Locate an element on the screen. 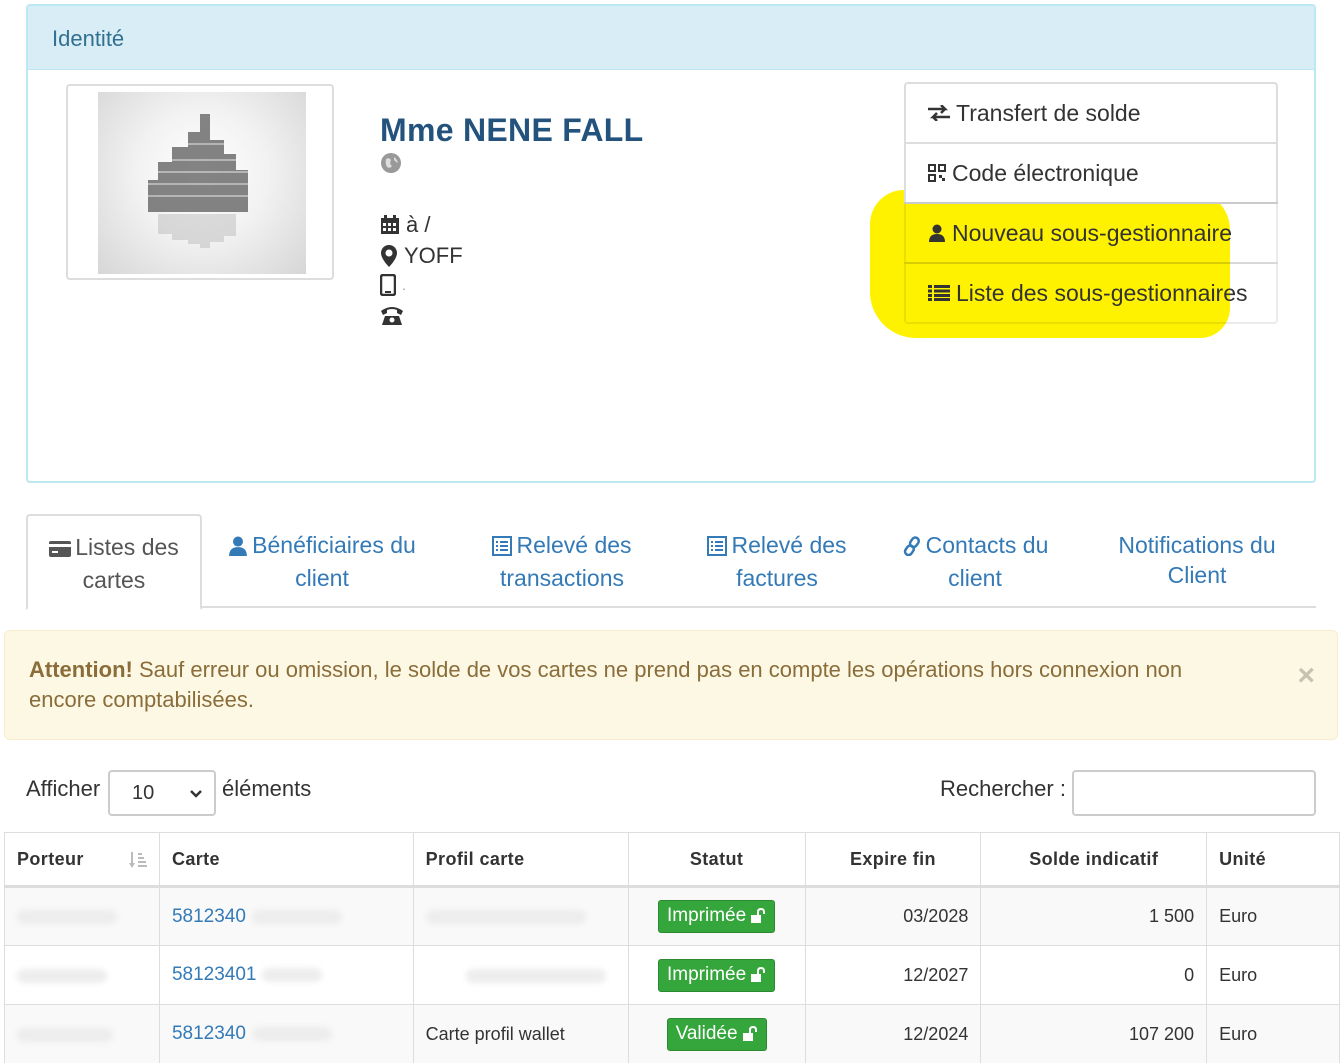 This screenshot has height=1063, width=1340. sub-manager-list-label: Liste des sous-gestionnaires is located at coordinates (1102, 292).